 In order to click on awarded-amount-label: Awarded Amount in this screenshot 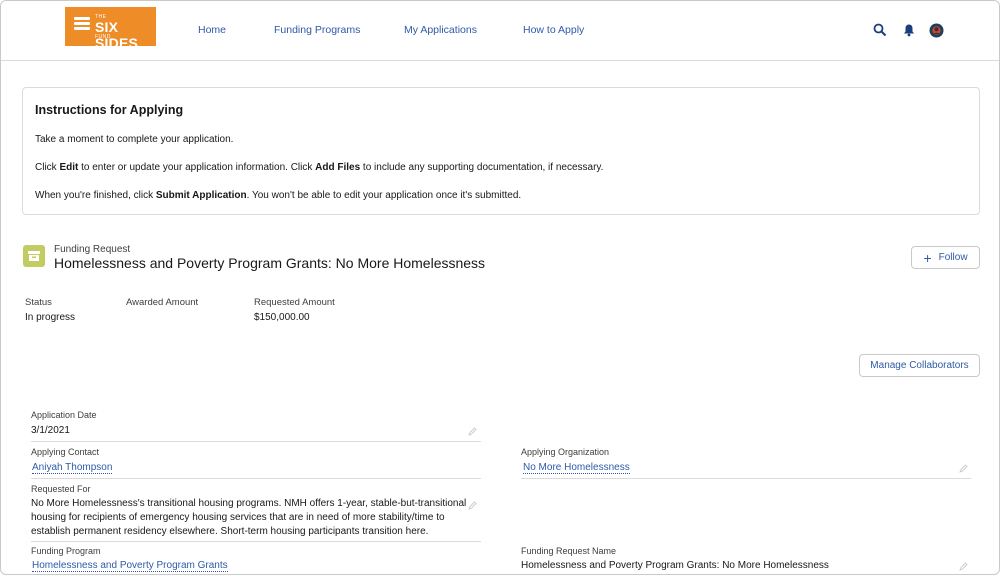, I will do `click(162, 302)`.